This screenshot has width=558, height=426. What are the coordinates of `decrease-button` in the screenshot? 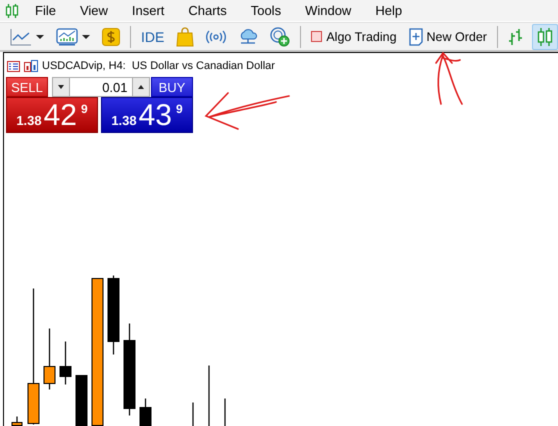 It's located at (61, 87).